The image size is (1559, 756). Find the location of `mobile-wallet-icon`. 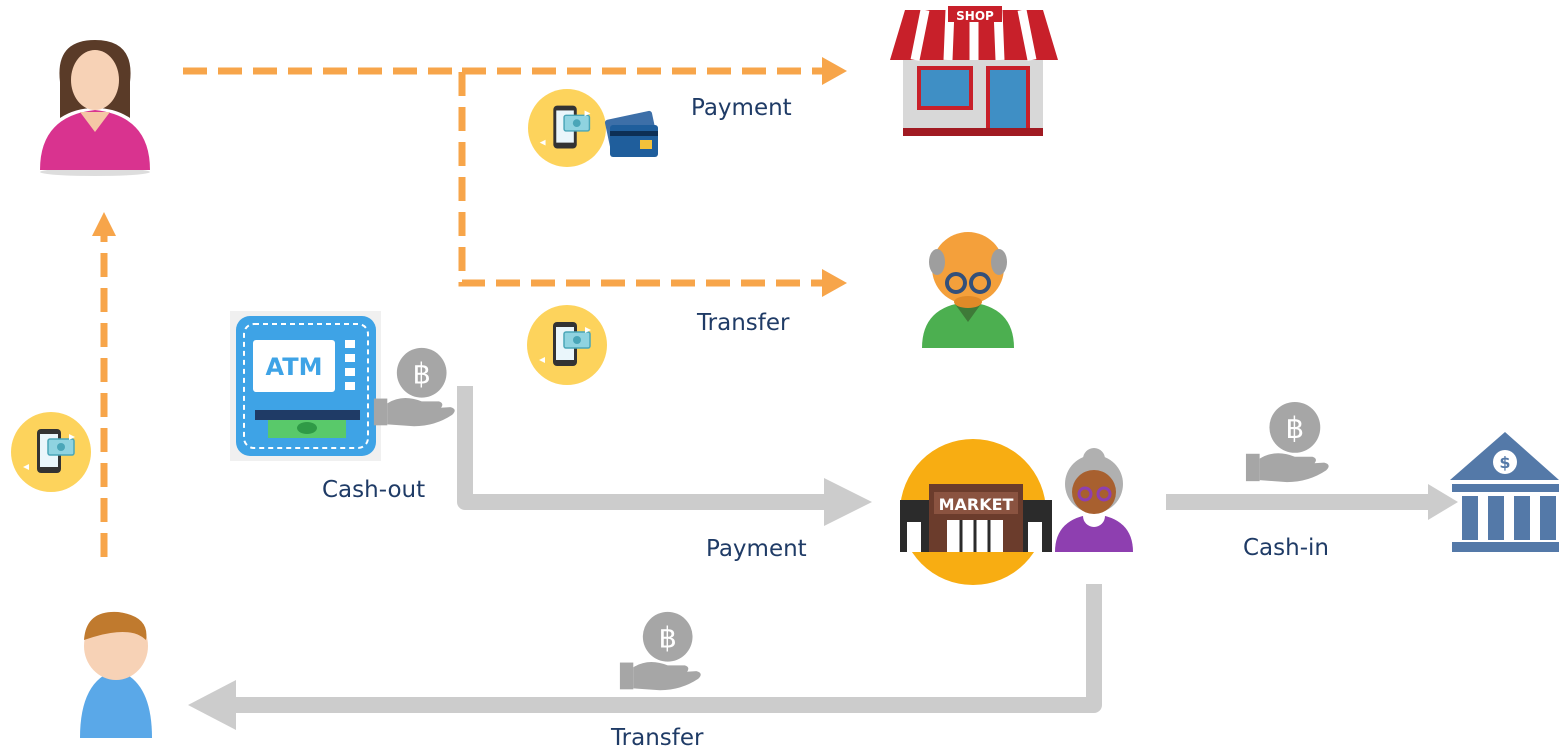

mobile-wallet-icon is located at coordinates (51, 452).